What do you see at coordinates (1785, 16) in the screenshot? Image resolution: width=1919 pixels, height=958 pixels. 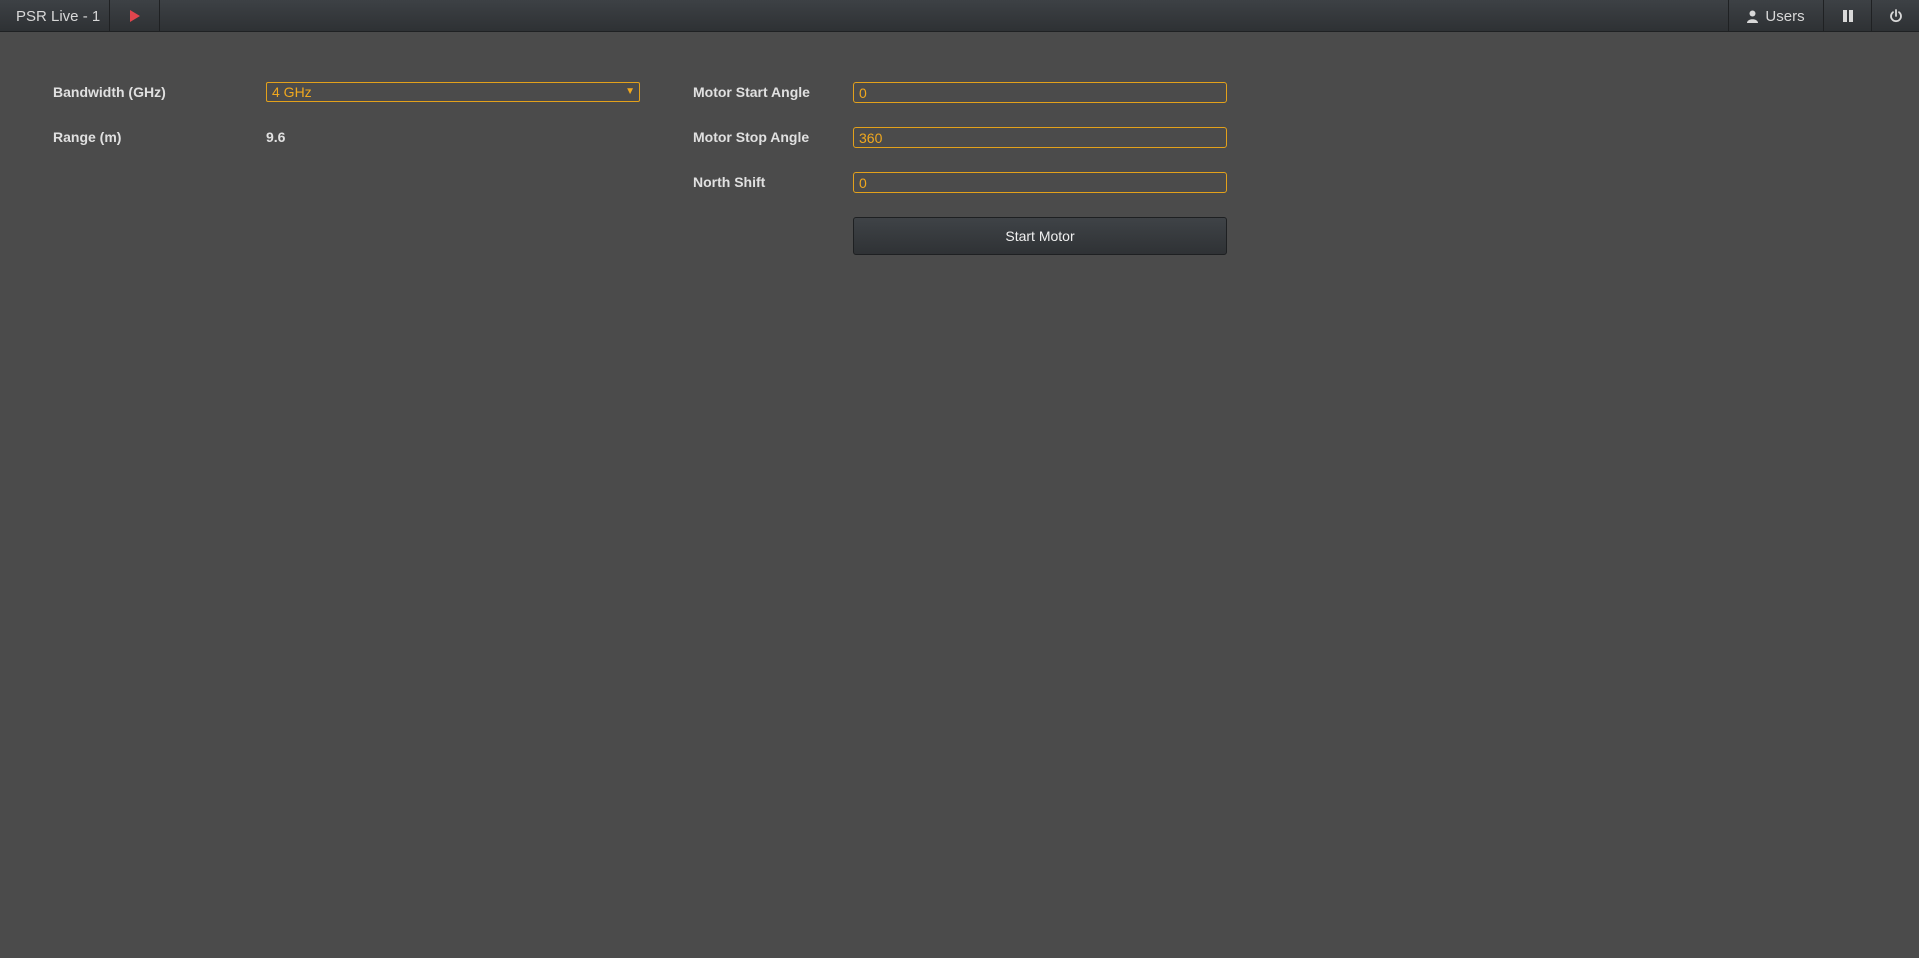 I see `users-label: Users` at bounding box center [1785, 16].